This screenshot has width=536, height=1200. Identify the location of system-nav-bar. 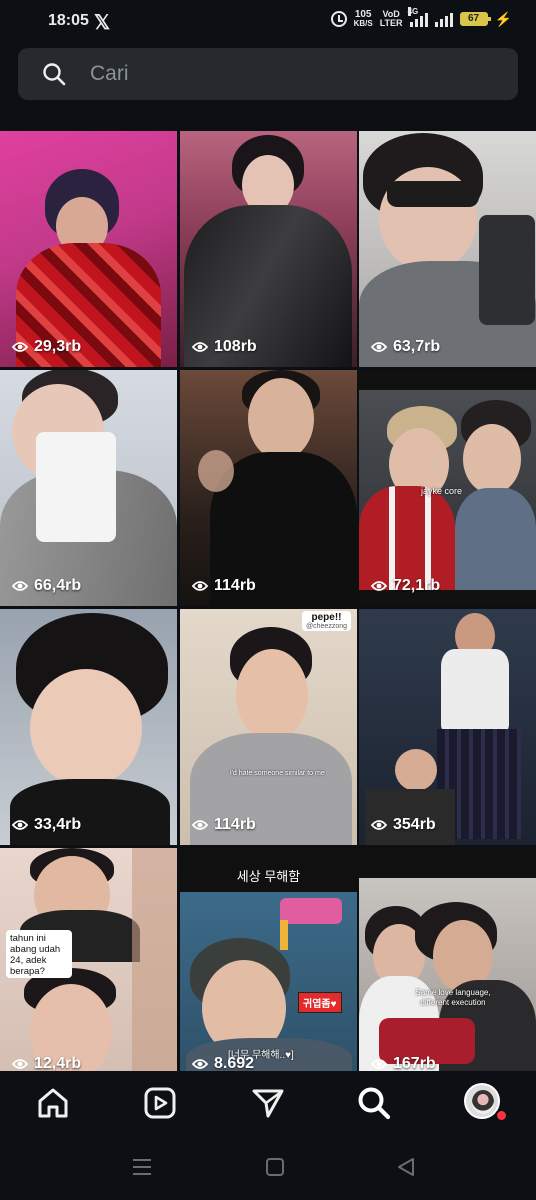
(268, 1166).